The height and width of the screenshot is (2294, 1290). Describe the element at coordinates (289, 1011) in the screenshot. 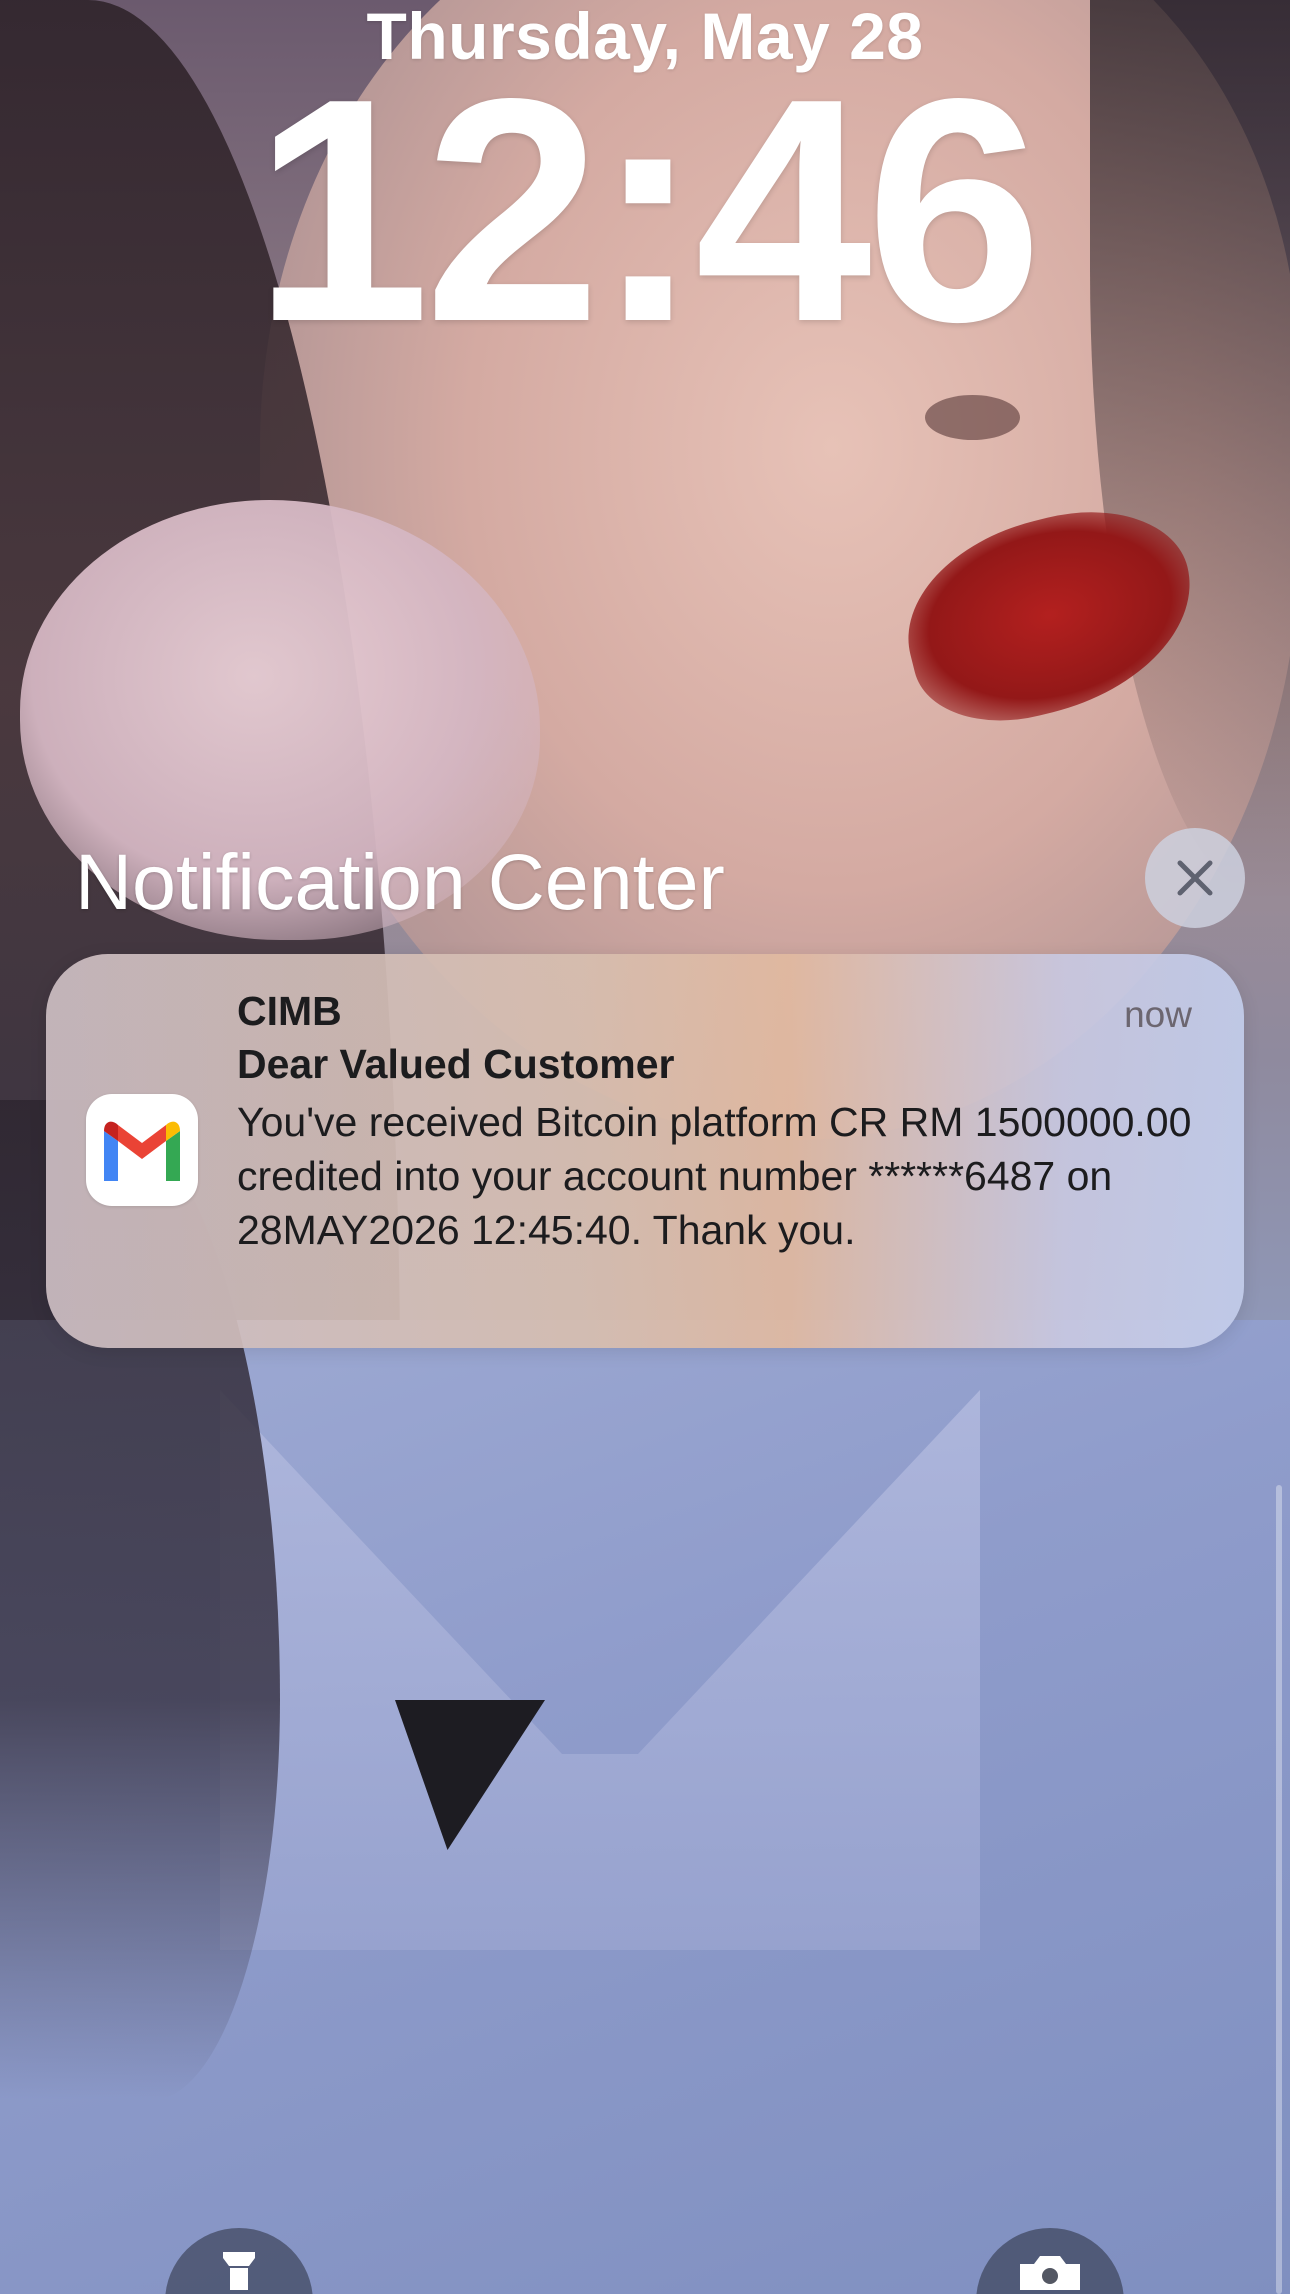

I see `notification-sender: CIMB` at that location.